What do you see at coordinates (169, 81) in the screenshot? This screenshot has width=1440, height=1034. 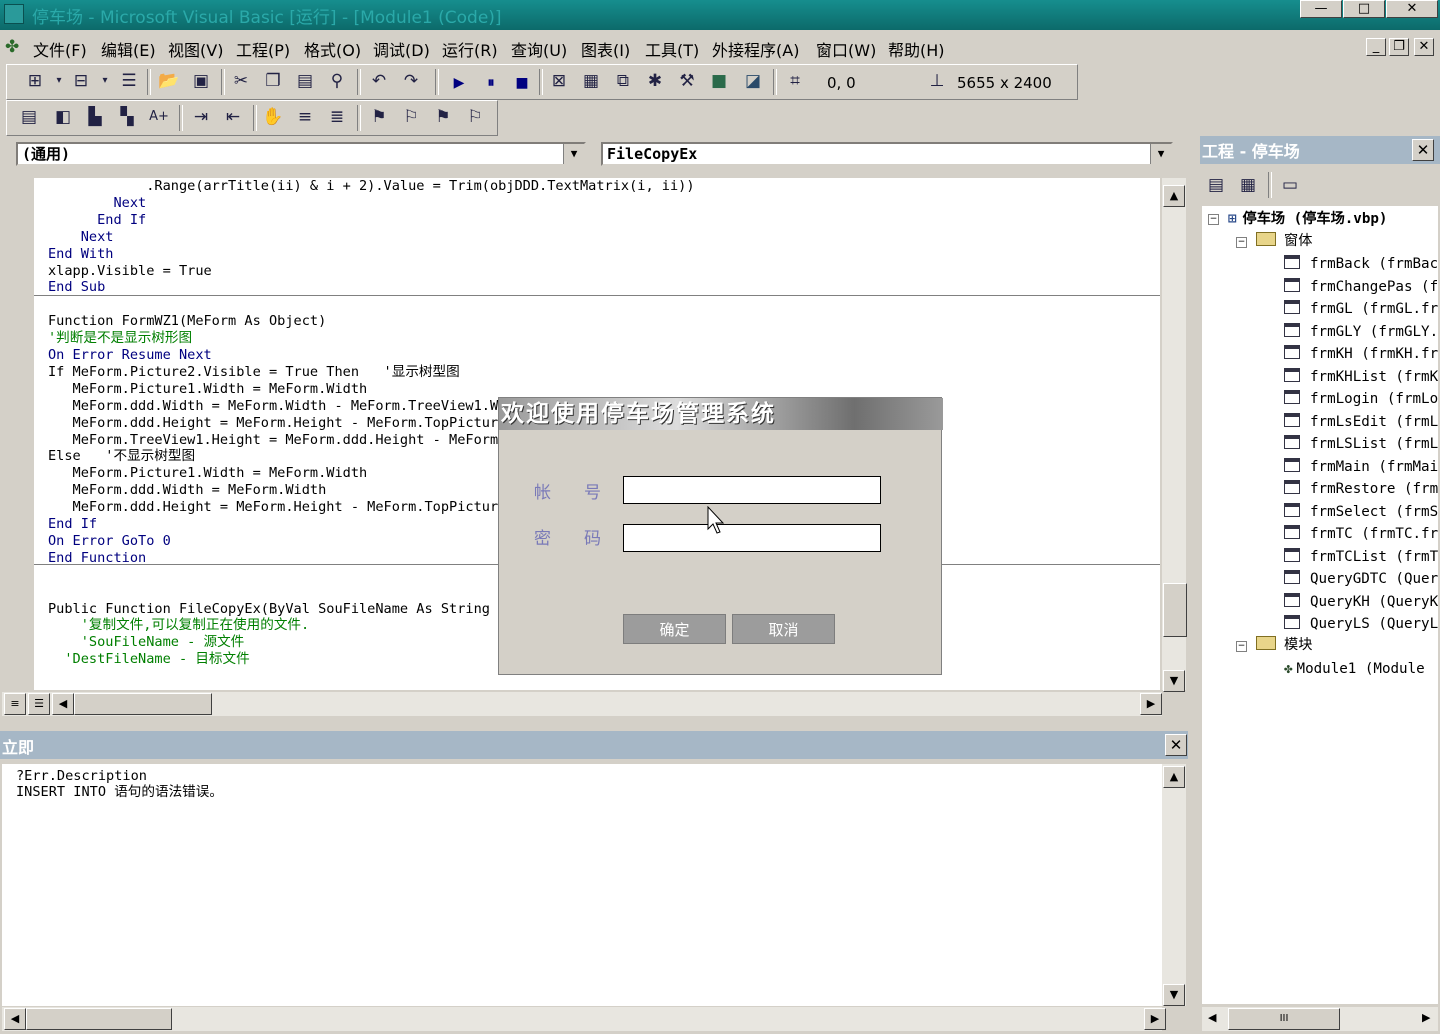 I see `open-project-icon: 📂` at bounding box center [169, 81].